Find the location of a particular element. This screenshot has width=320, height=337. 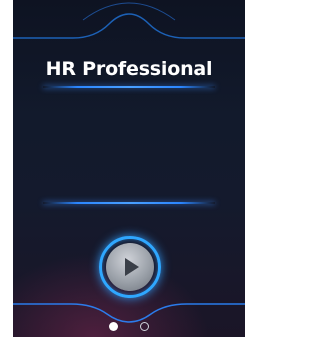

page-title: HR Professional is located at coordinates (129, 69).